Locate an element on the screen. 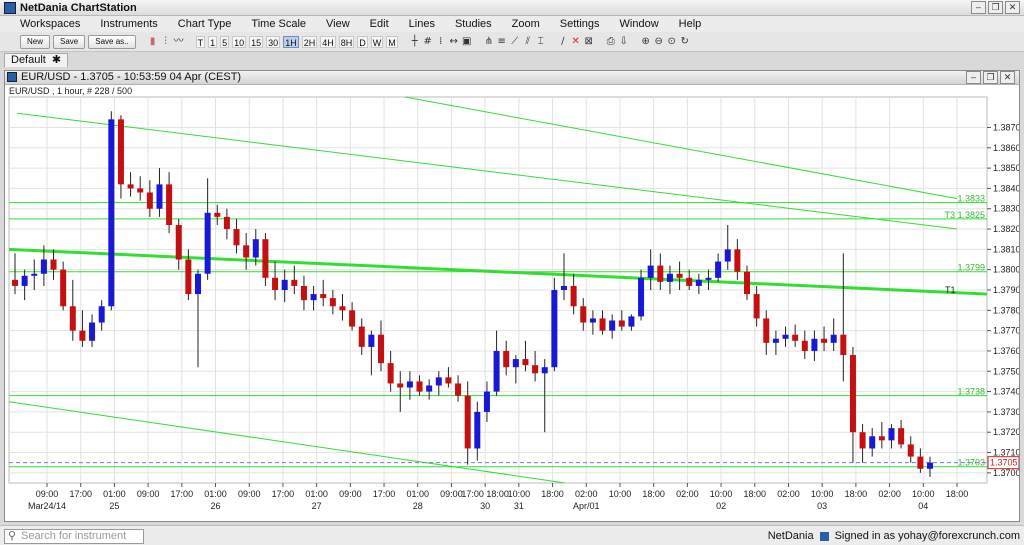  refresh-icon: ↻ is located at coordinates (685, 42).